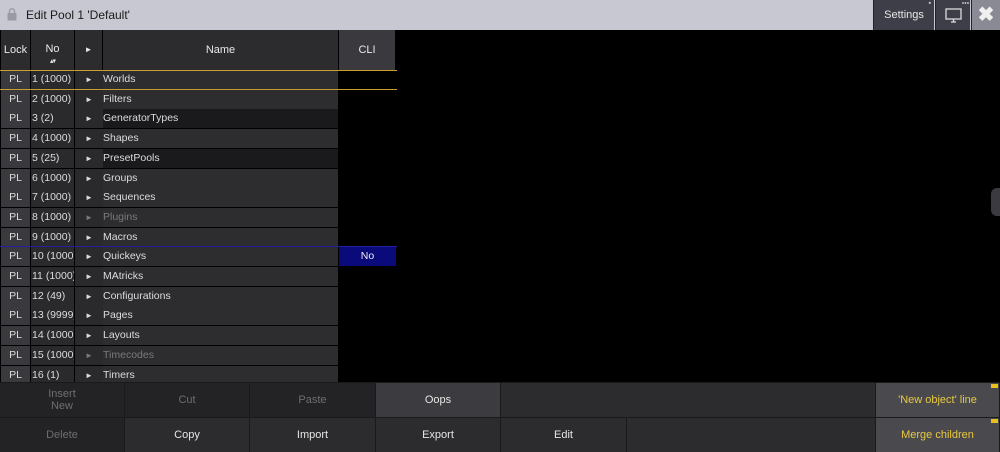  Describe the element at coordinates (985, 15) in the screenshot. I see `close-button: ✖` at that location.